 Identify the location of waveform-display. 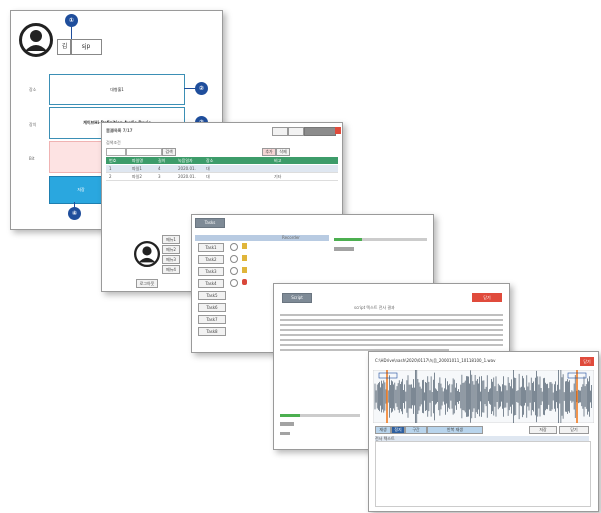
(483, 396).